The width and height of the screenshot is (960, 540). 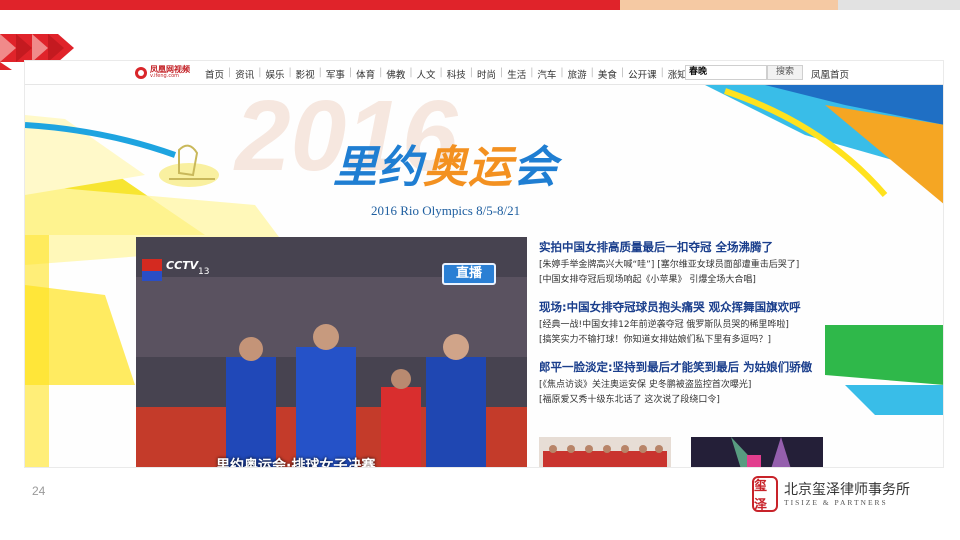 I want to click on top-bar-peach, so click(x=729, y=5).